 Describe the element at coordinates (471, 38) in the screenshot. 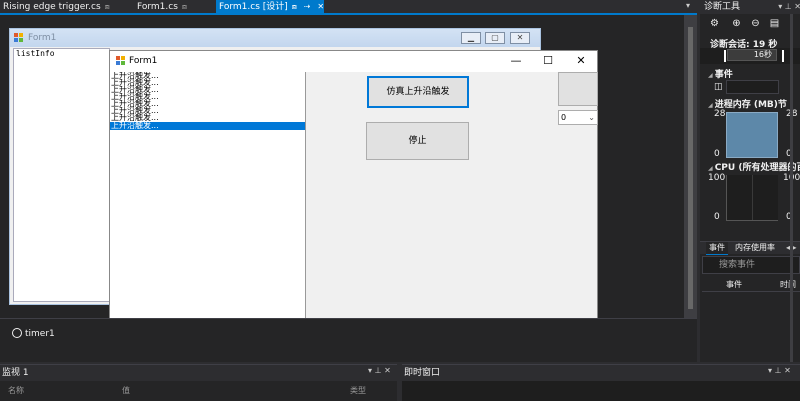

I see `minimize-icon: ▁` at that location.